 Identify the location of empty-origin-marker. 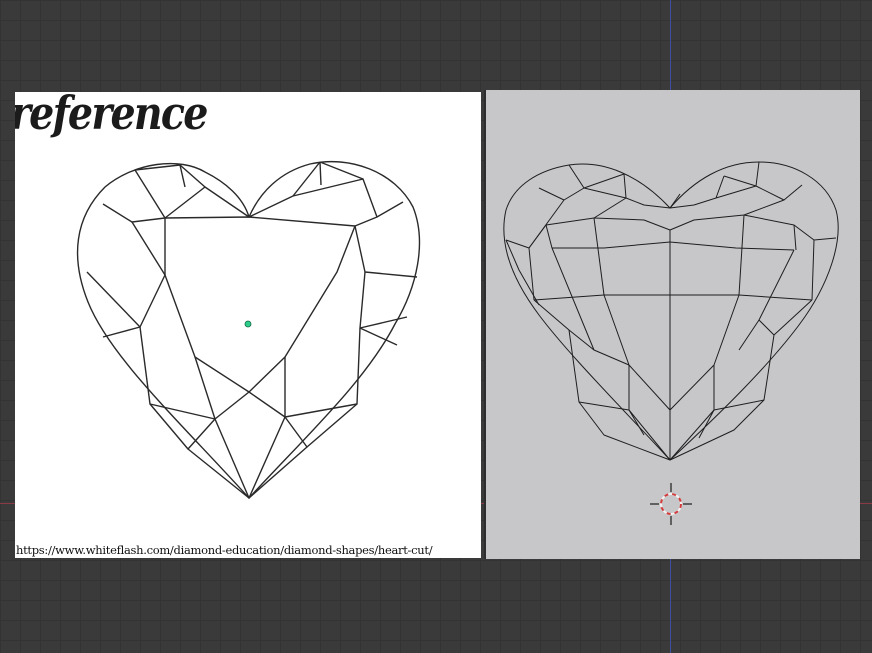
(248, 324).